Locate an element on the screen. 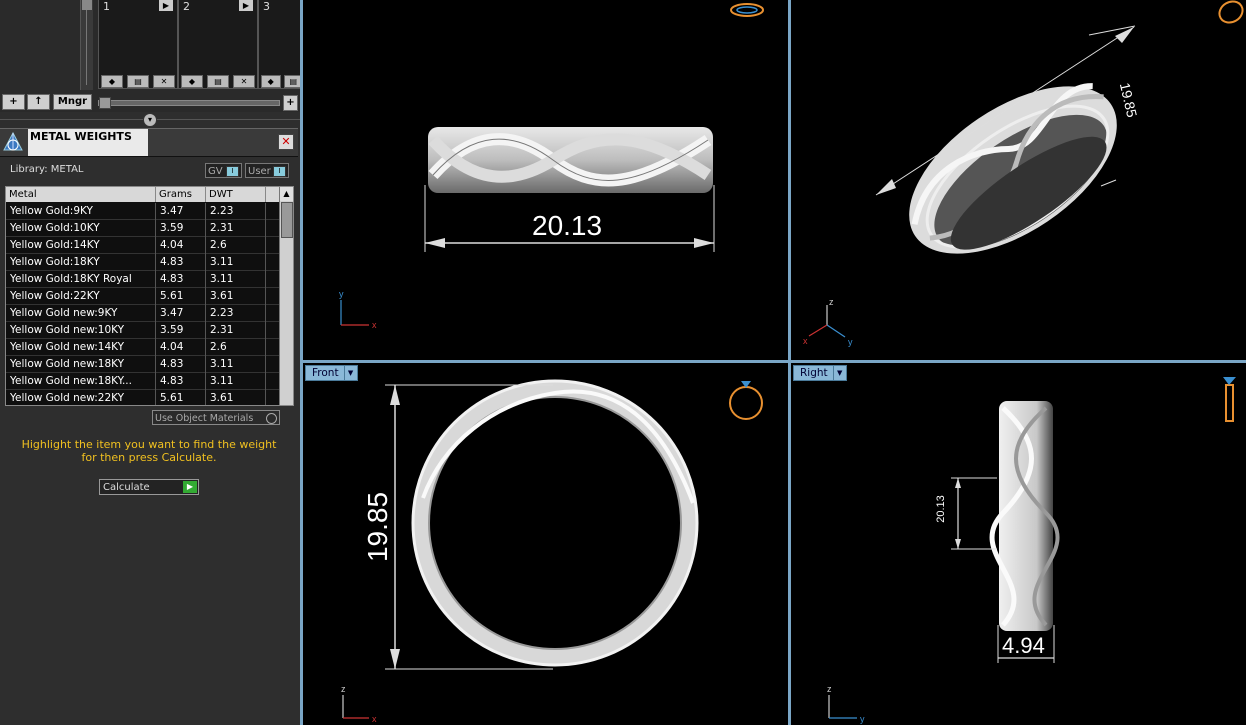 Image resolution: width=1246 pixels, height=725 pixels. thumbnail-slot-1: 1 ▶ ◆ ▤ ✕ is located at coordinates (138, 44).